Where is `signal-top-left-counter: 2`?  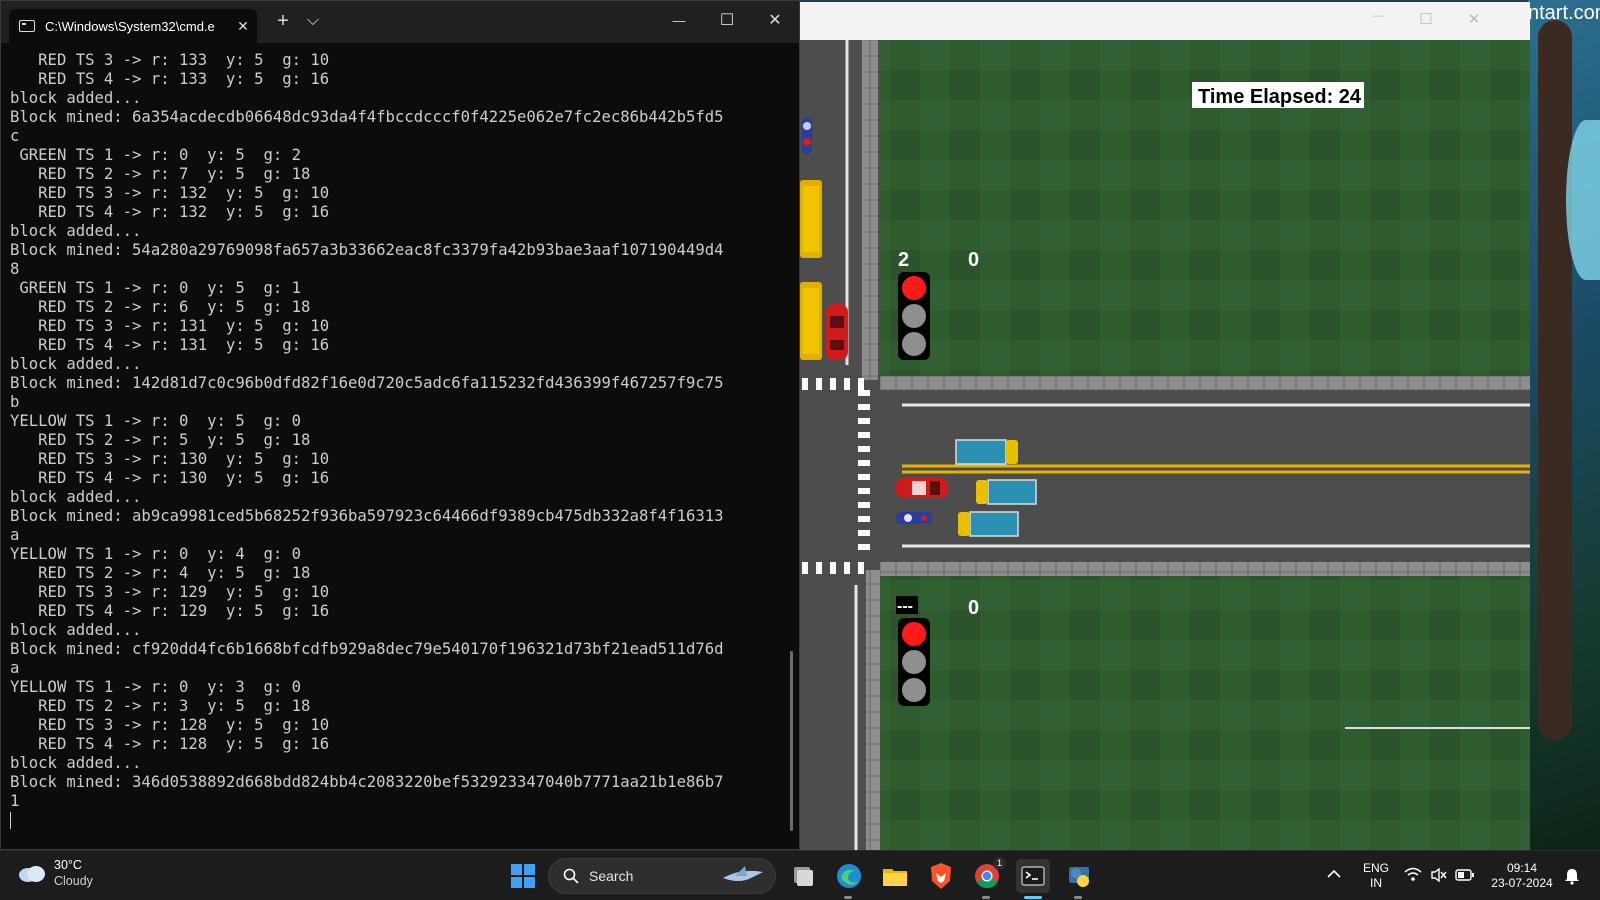
signal-top-left-counter: 2 is located at coordinates (903, 260).